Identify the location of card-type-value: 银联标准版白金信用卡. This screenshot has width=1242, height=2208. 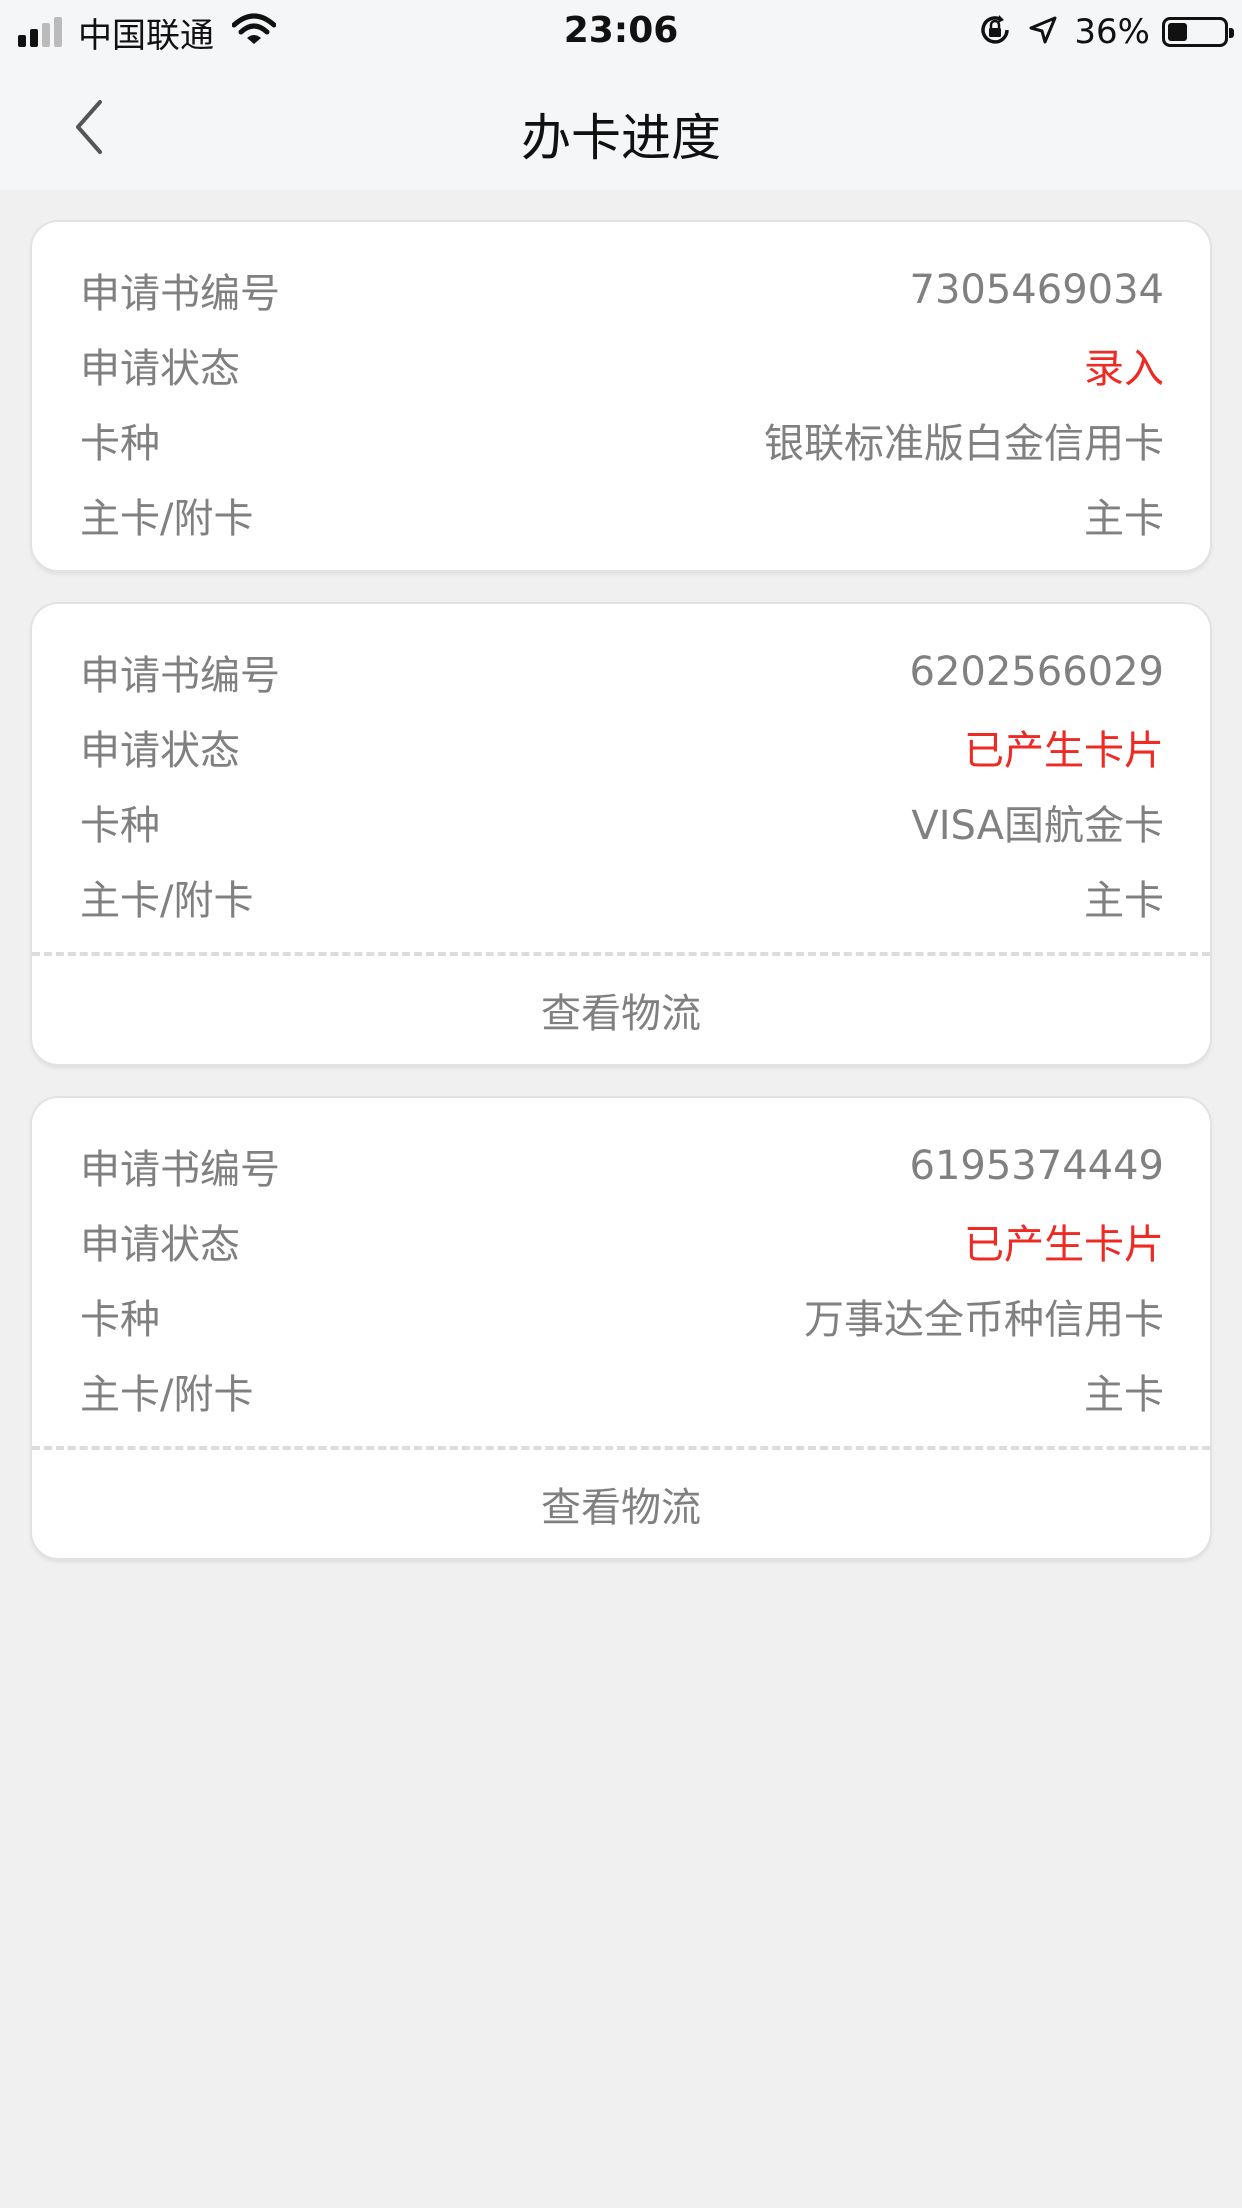
(964, 443).